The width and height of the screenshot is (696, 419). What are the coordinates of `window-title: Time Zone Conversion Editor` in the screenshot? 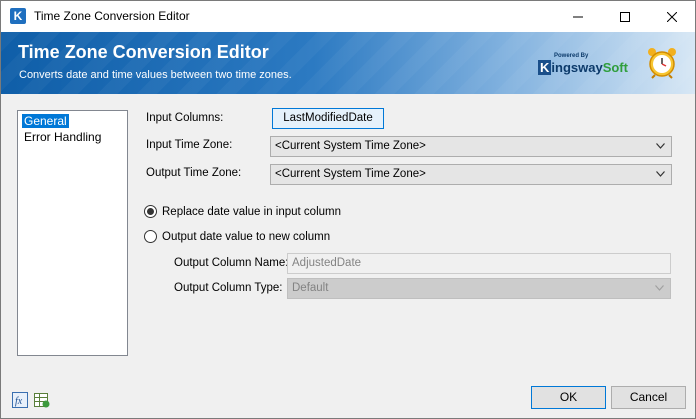 It's located at (112, 16).